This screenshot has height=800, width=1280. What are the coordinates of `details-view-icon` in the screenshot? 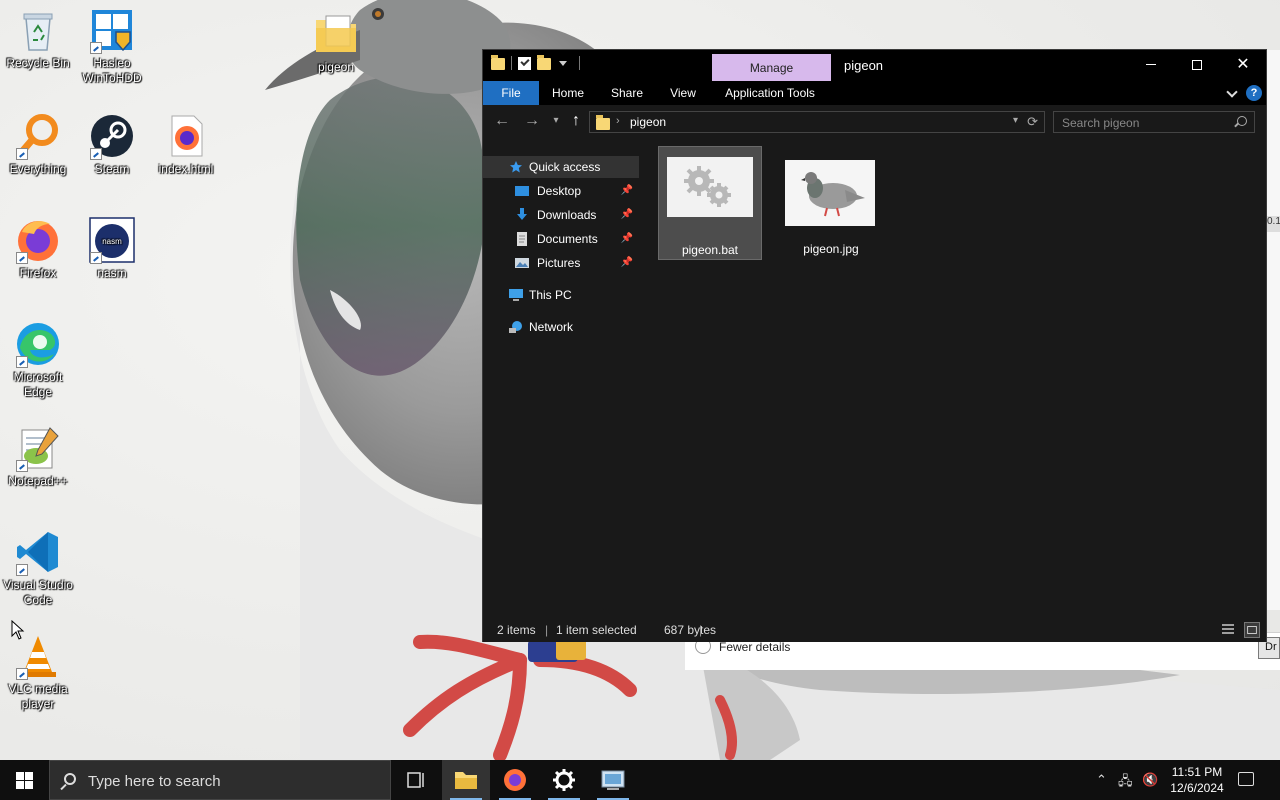 It's located at (1228, 630).